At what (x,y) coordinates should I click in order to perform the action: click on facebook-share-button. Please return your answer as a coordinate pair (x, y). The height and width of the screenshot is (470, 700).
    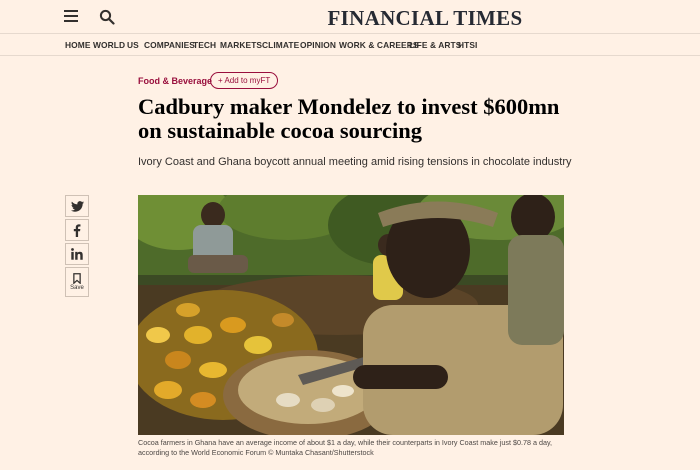
    Looking at the image, I should click on (77, 230).